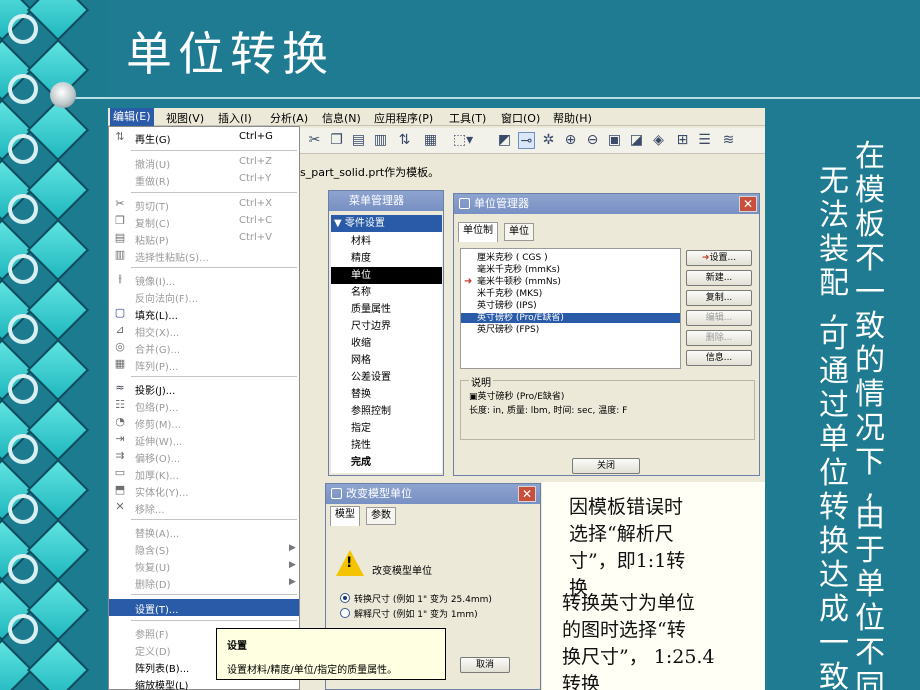 The width and height of the screenshot is (920, 690). I want to click on mm-item-done: 完成, so click(386, 462).